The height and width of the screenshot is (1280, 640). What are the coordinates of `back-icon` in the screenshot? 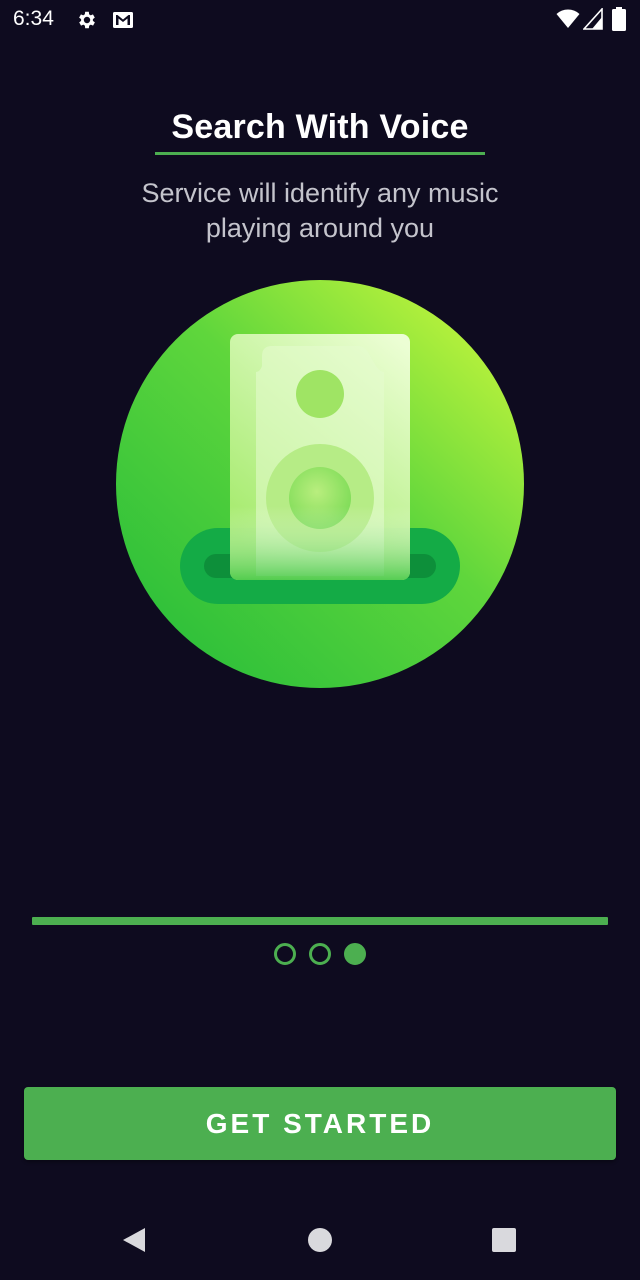 It's located at (134, 1240).